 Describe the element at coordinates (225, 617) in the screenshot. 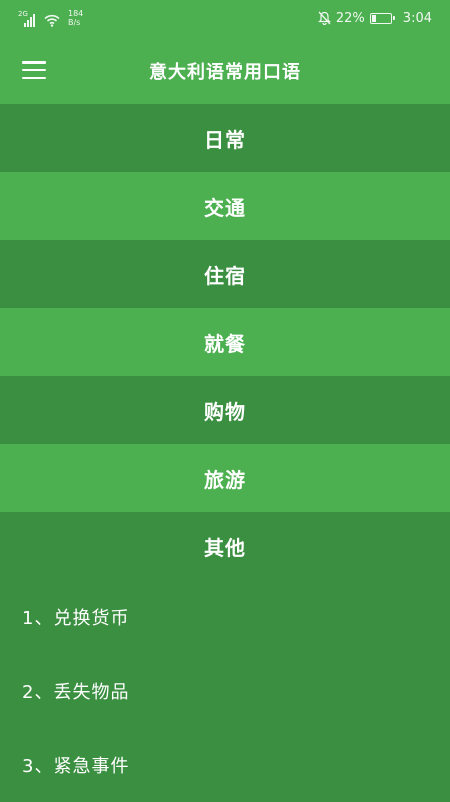

I see `list-item-currency-exchange: 1、兑换货币` at that location.